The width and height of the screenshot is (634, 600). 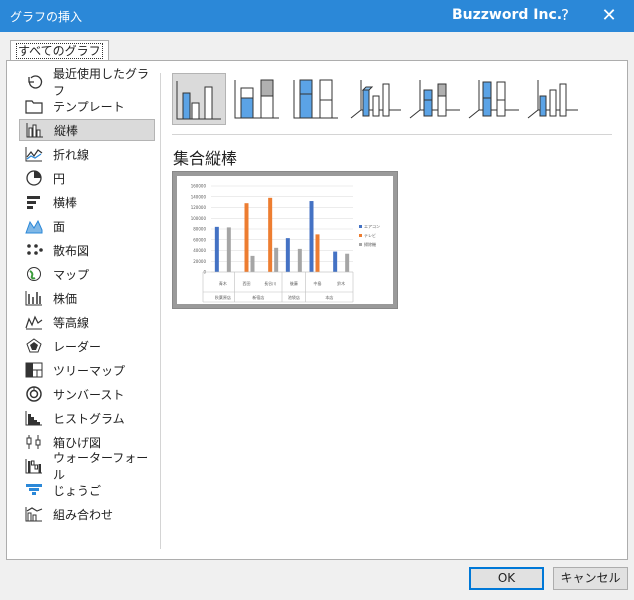 What do you see at coordinates (34, 394) in the screenshot?
I see `sunburst-chart-icon` at bounding box center [34, 394].